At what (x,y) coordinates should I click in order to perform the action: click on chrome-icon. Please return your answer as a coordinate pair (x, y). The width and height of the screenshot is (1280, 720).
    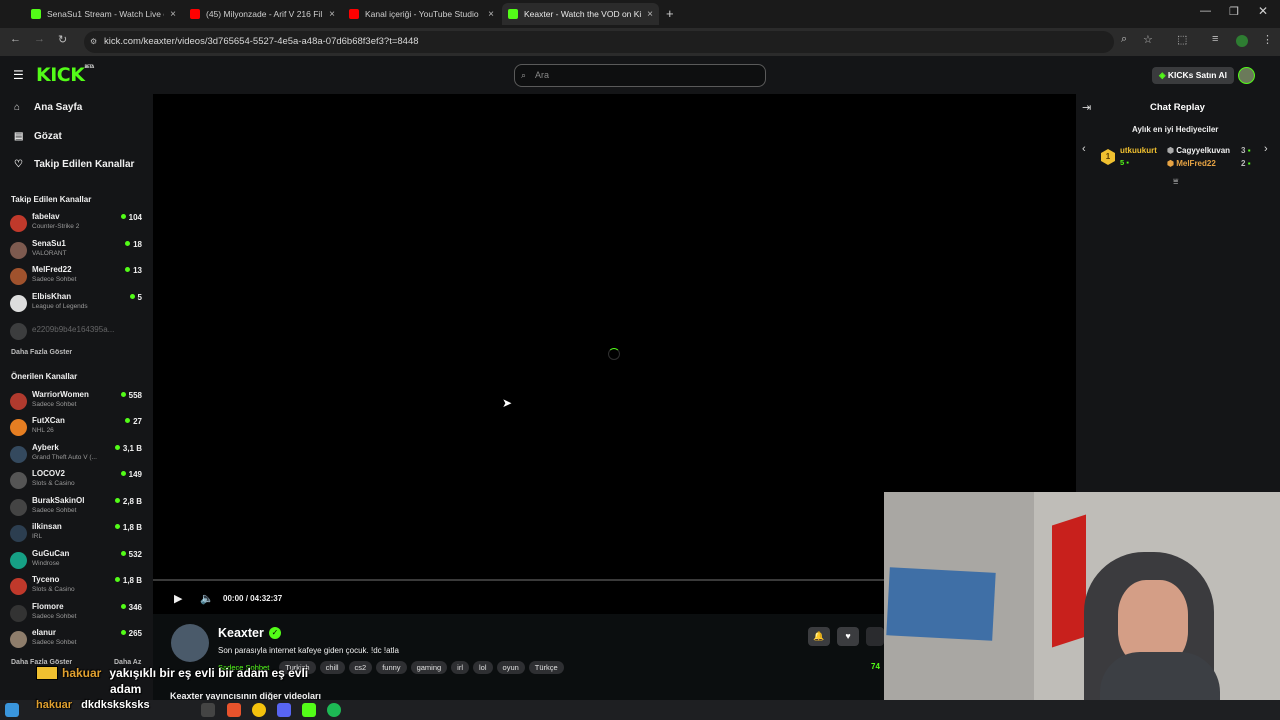
    Looking at the image, I should click on (259, 710).